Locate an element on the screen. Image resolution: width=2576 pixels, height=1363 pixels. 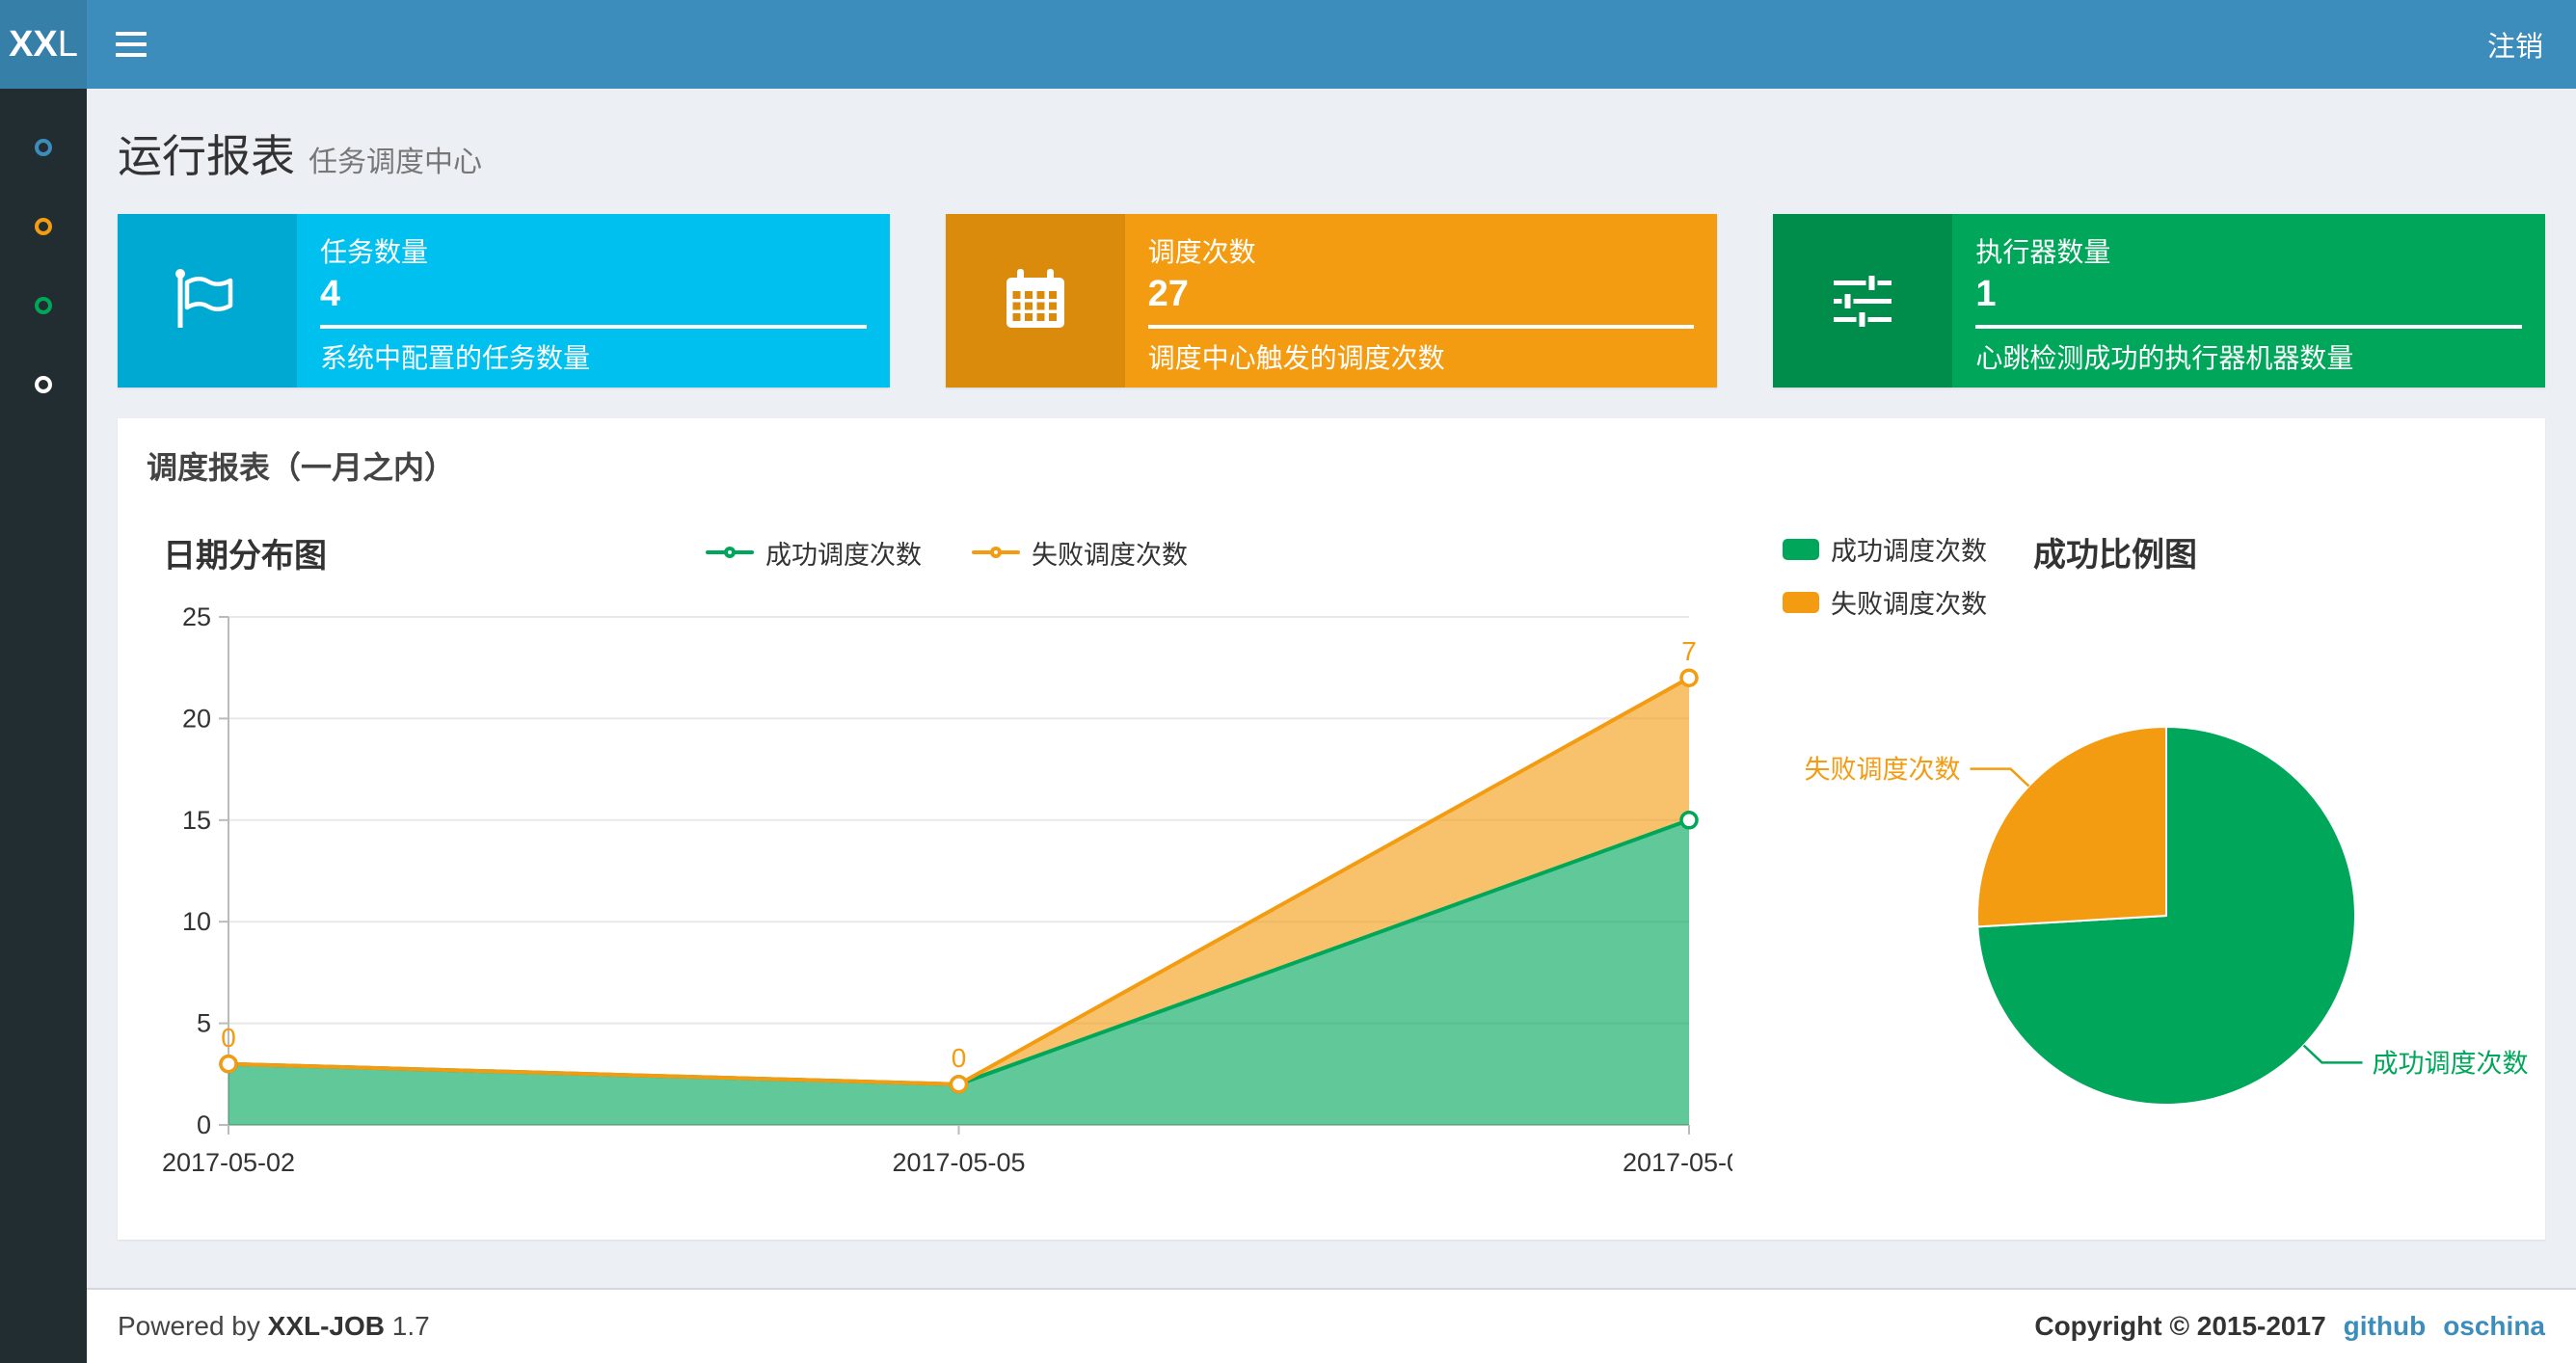
line-chart-legend: 成功调度次数 失败调度次数 is located at coordinates (947, 553).